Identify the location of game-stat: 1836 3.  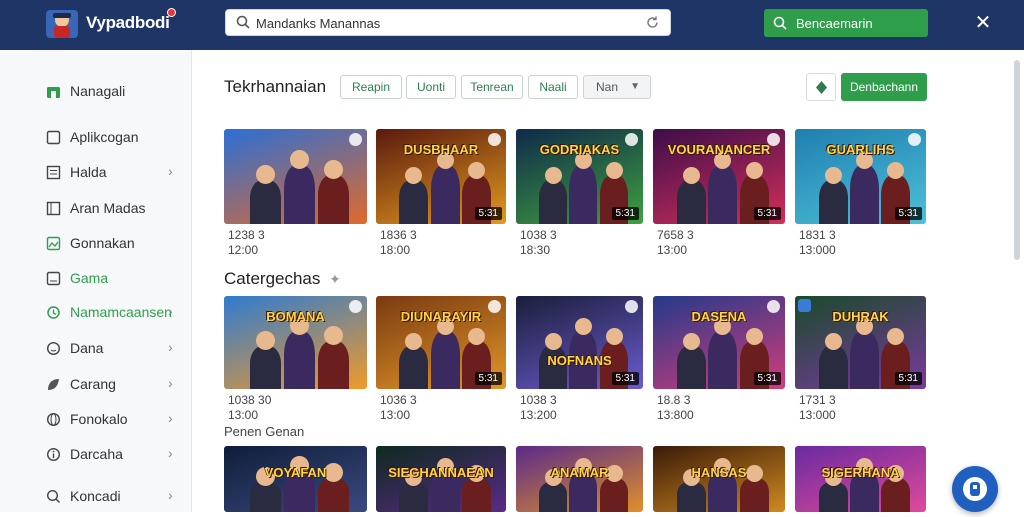
(398, 235).